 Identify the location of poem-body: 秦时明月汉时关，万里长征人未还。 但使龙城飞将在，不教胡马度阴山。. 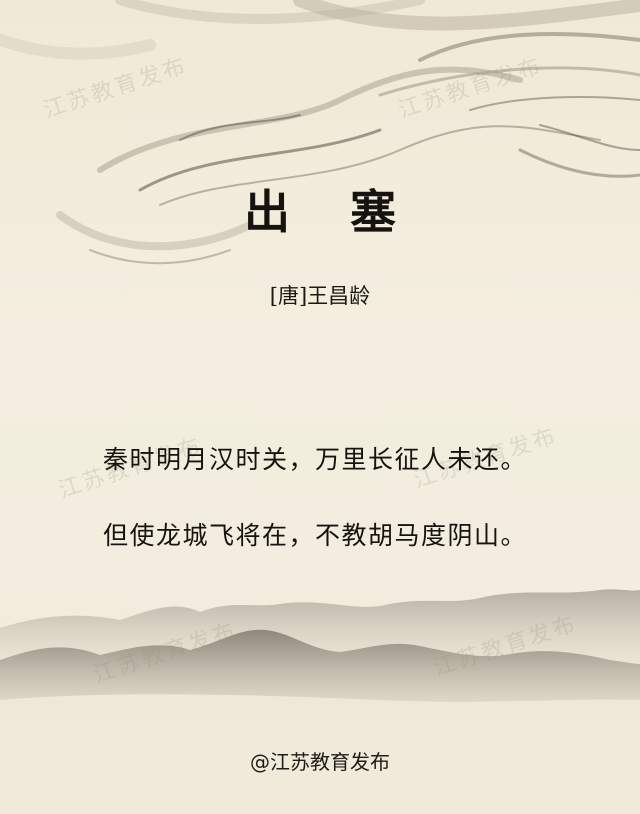
(343, 498).